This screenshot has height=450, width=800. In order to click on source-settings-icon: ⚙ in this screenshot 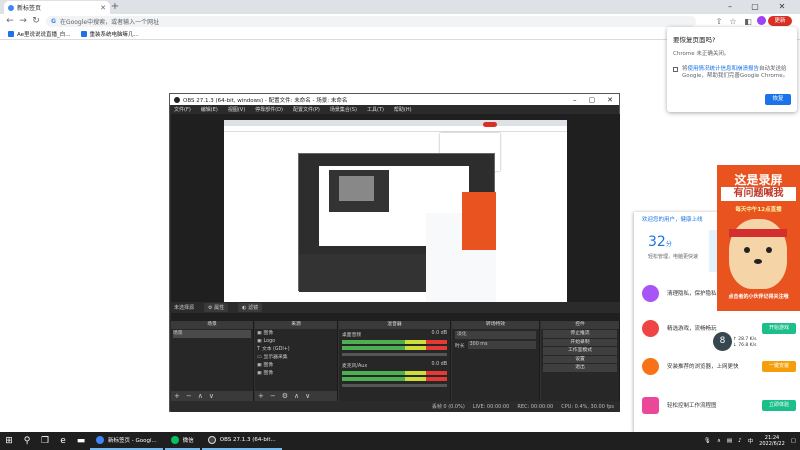, I will do `click(285, 396)`.